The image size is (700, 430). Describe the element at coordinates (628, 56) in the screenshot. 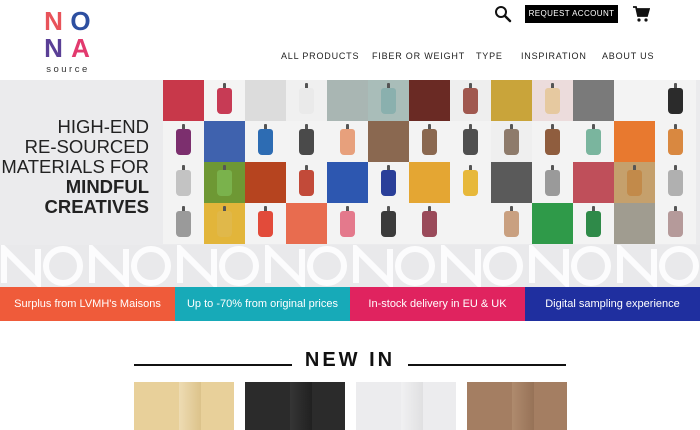

I see `nav-about-us: ABOUT US` at that location.